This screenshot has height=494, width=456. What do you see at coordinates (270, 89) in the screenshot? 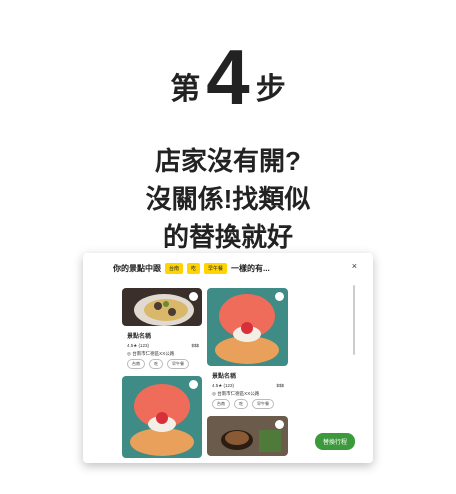
I see `step-suffix: 步` at bounding box center [270, 89].